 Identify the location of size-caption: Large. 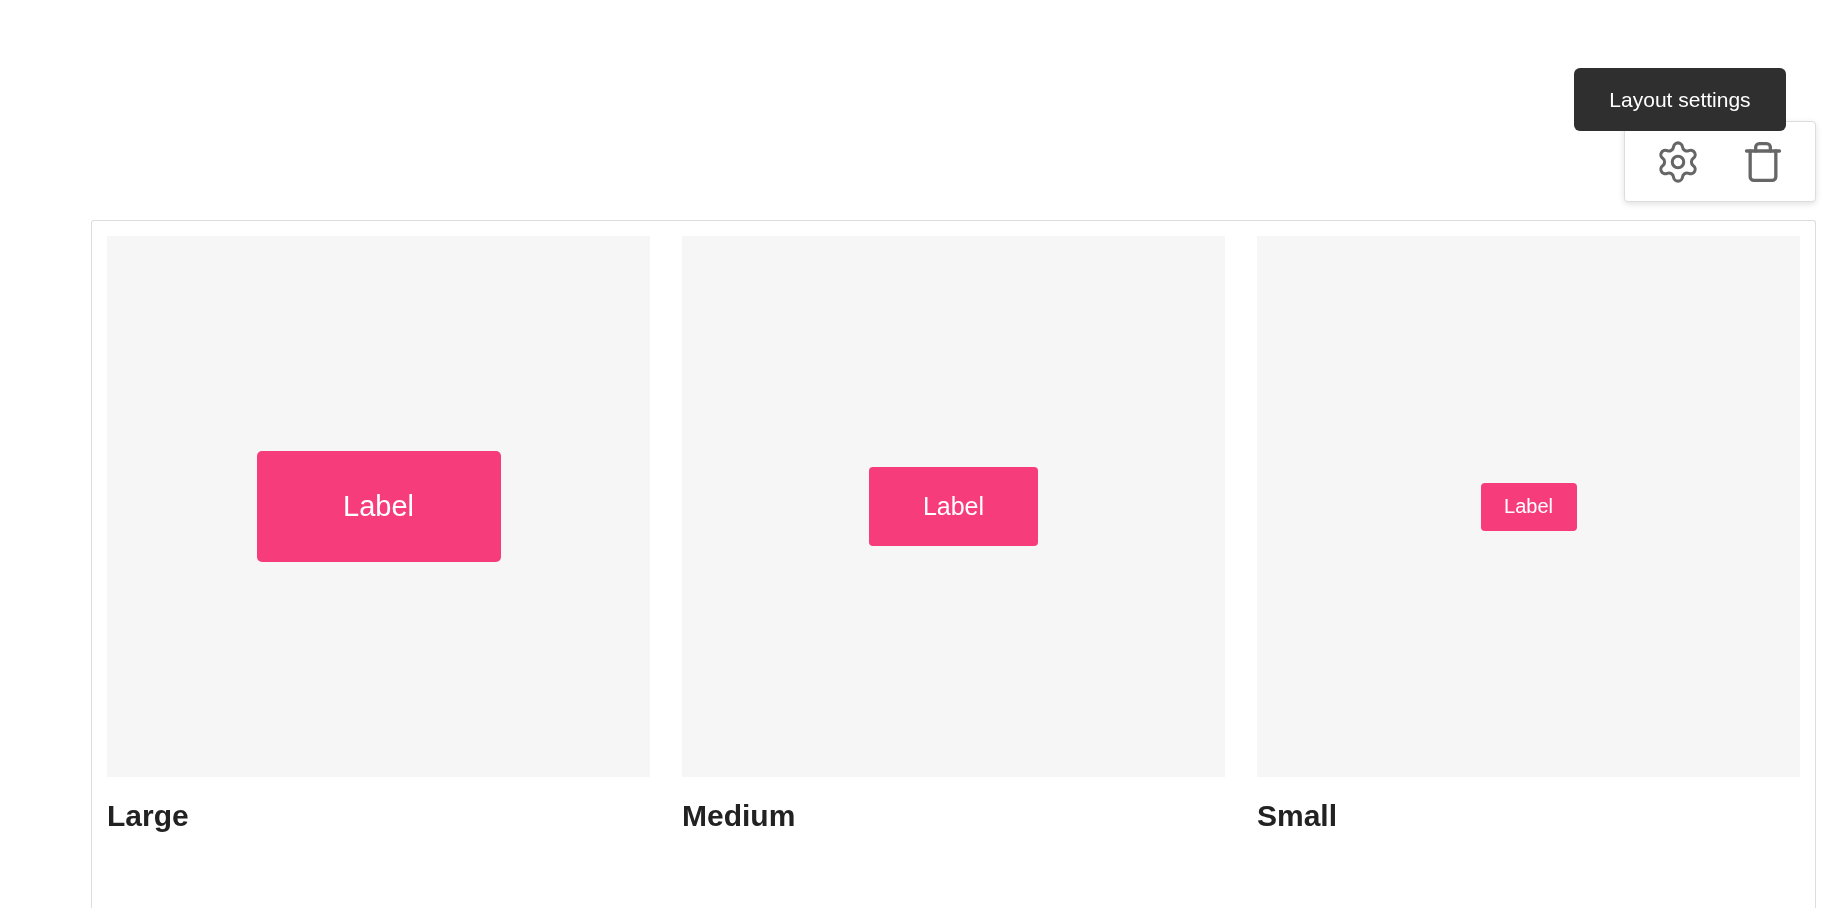
(148, 816).